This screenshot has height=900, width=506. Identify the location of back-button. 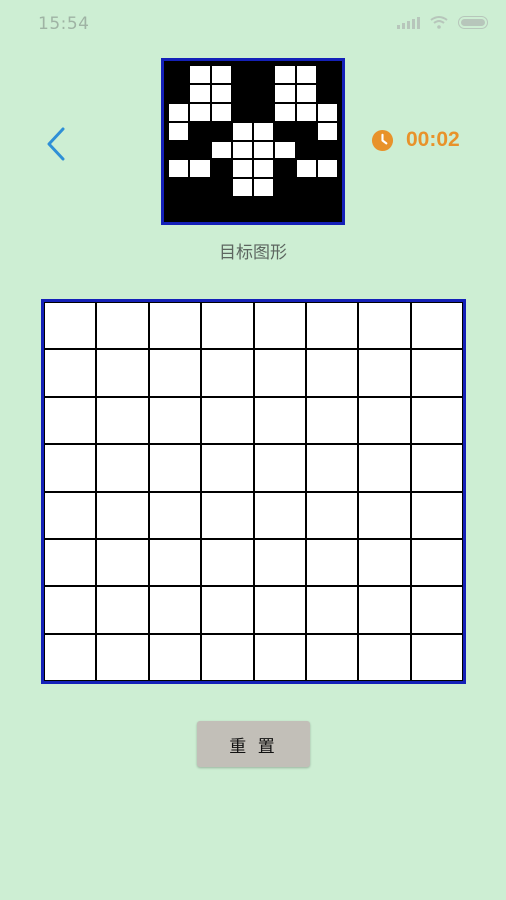
(59, 144).